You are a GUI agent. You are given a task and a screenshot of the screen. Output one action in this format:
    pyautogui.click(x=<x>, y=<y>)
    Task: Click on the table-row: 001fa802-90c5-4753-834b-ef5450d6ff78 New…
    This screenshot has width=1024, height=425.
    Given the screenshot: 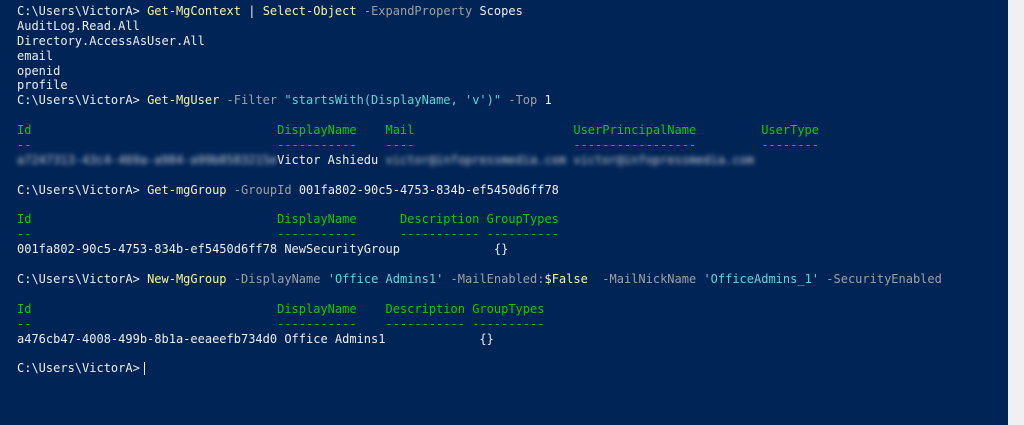 What is the action you would take?
    pyautogui.click(x=263, y=249)
    